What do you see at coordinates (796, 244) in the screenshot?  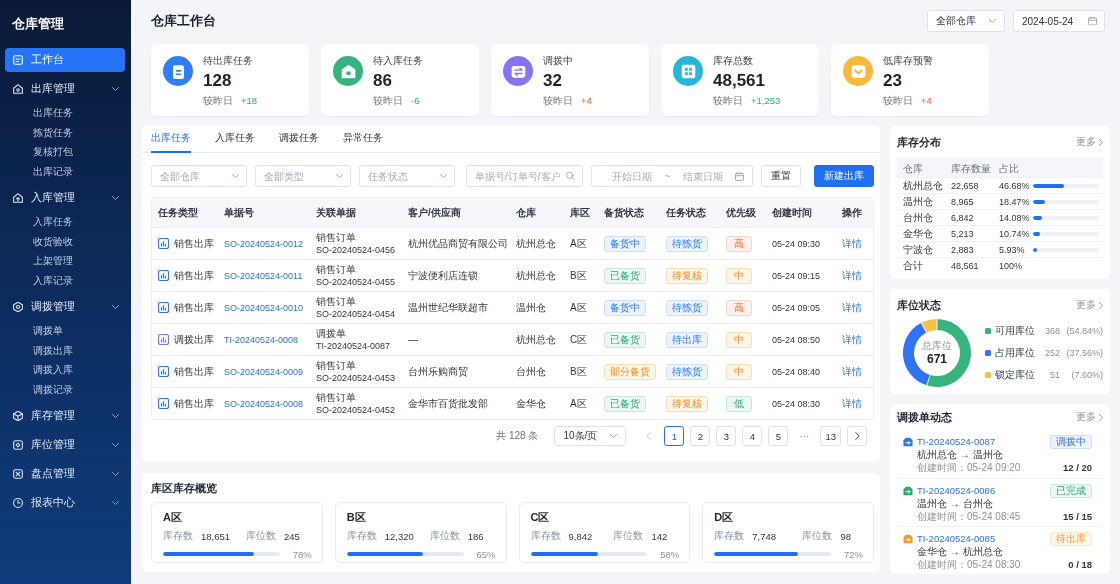 I see `created-time: 05-24 09:30` at bounding box center [796, 244].